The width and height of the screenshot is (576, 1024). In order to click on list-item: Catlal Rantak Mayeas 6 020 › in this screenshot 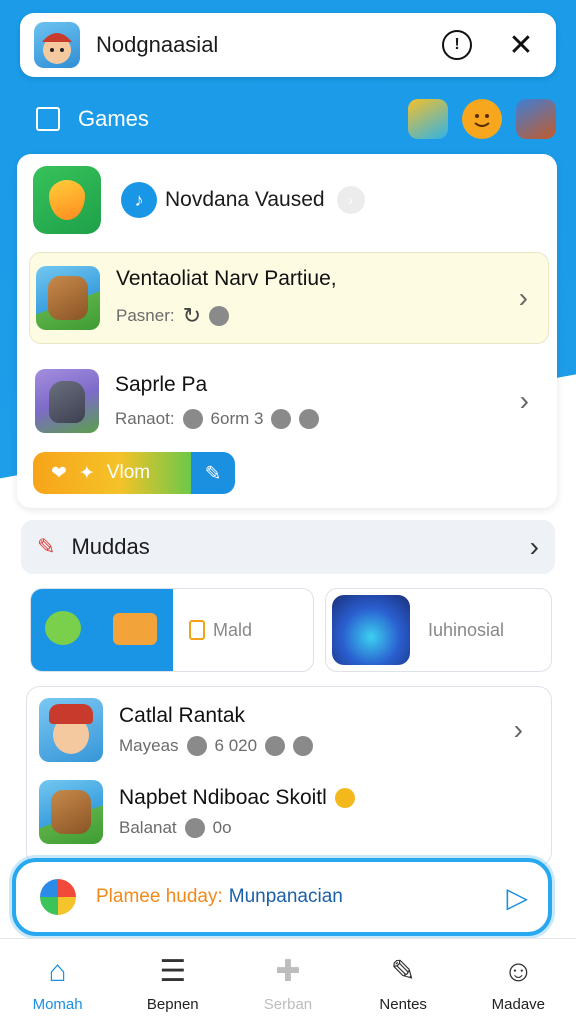, I will do `click(288, 730)`.